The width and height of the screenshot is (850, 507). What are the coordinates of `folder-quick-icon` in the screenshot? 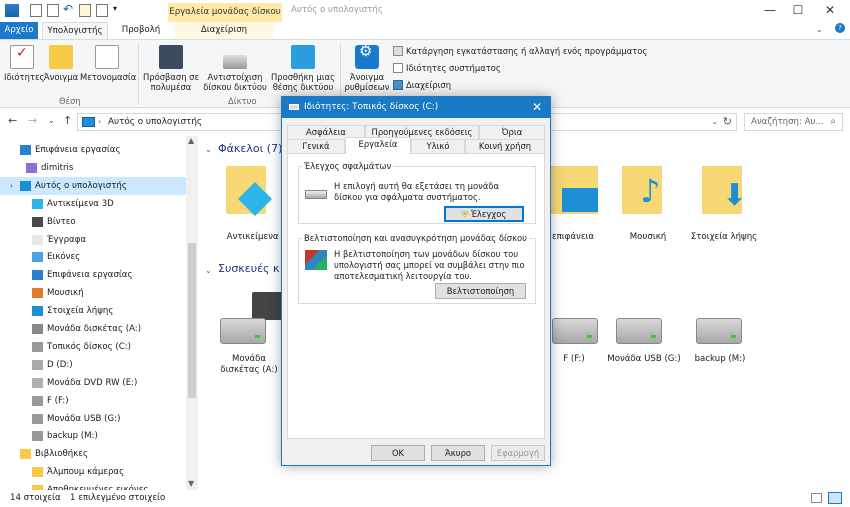 It's located at (85, 10).